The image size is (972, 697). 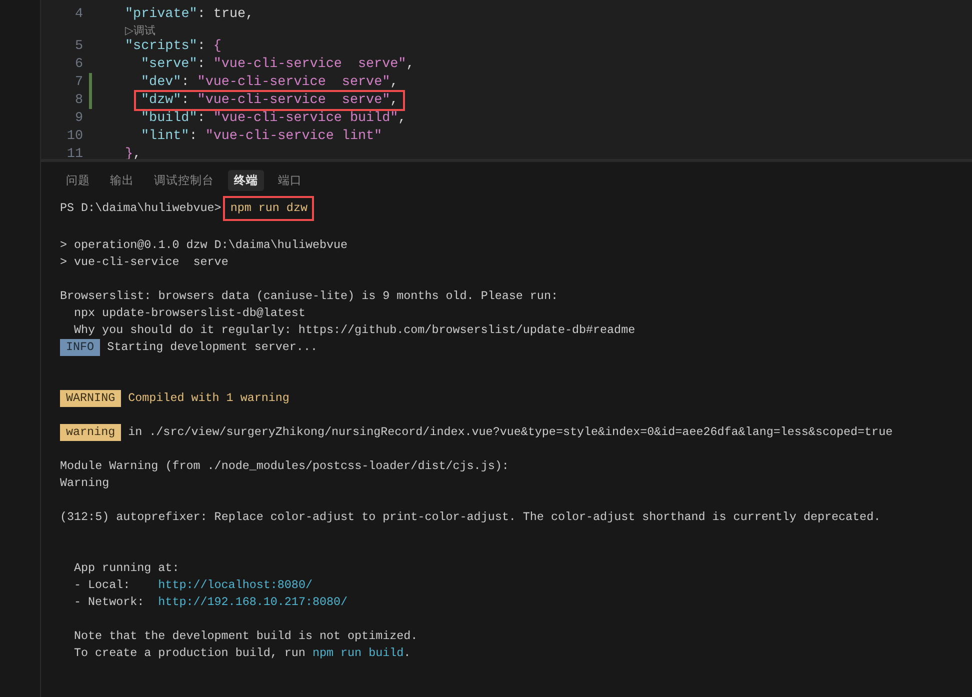 I want to click on log-badge: INFO, so click(x=80, y=347).